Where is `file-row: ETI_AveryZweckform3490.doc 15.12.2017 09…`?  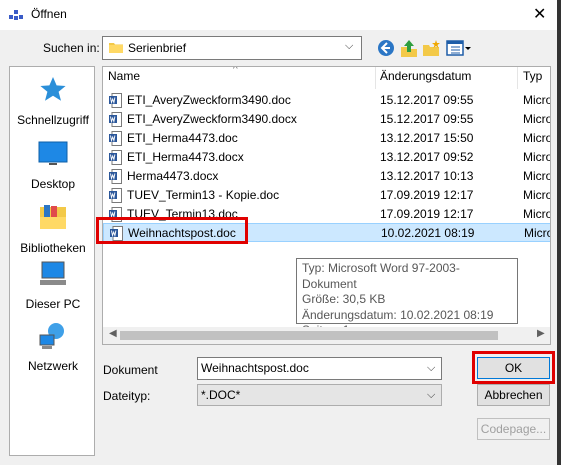
file-row: ETI_AveryZweckform3490.doc 15.12.2017 09… is located at coordinates (327, 100).